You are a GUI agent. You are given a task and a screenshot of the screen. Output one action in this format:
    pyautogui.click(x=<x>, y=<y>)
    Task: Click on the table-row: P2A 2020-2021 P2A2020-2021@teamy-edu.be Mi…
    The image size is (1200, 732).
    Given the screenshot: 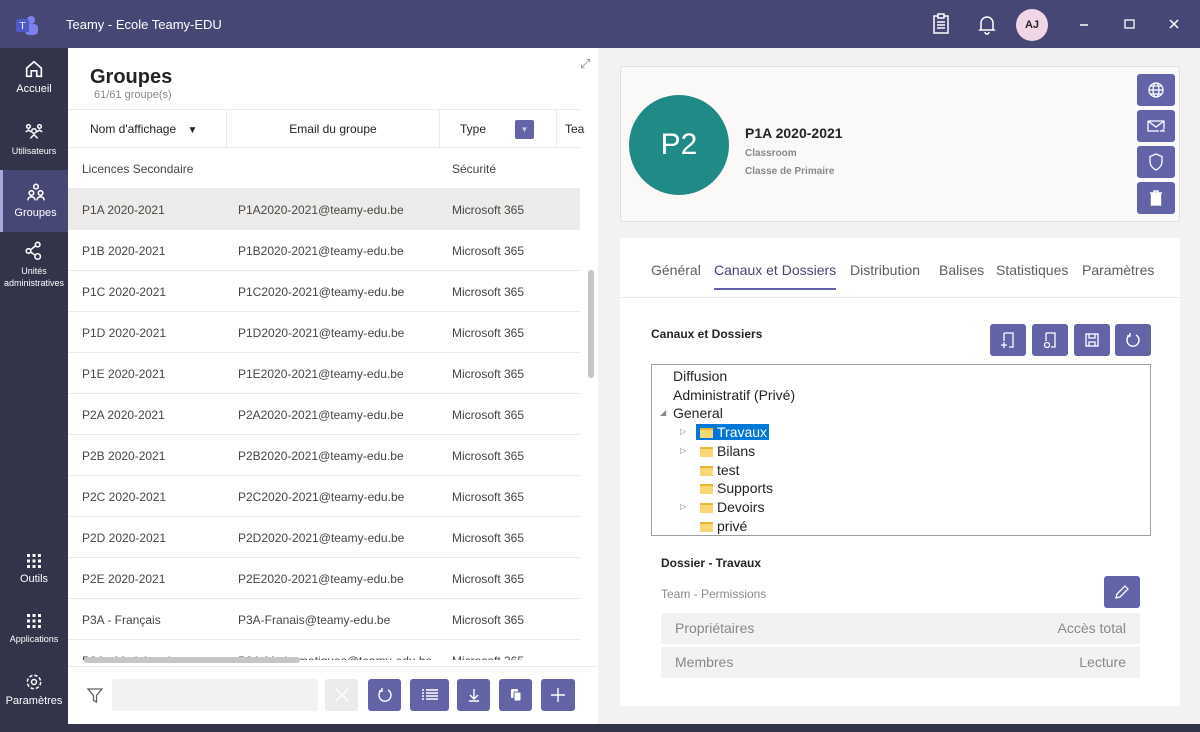 What is the action you would take?
    pyautogui.click(x=324, y=414)
    